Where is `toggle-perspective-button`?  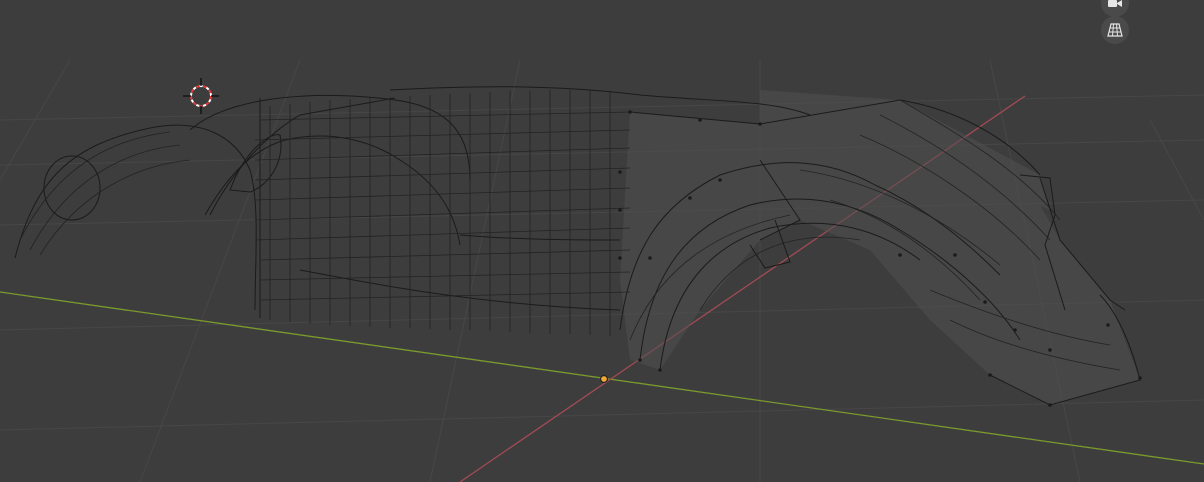 toggle-perspective-button is located at coordinates (1115, 30).